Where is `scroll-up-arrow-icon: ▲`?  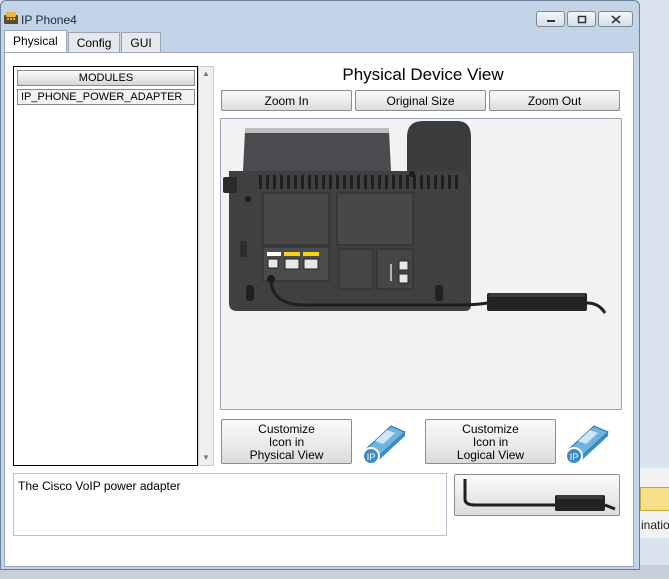
scroll-up-arrow-icon: ▲ is located at coordinates (206, 74).